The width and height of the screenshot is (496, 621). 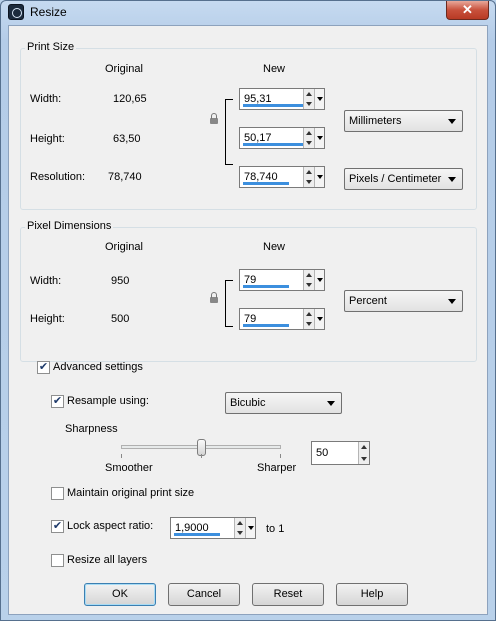 I want to click on print-height-original: 63,50, so click(x=127, y=139).